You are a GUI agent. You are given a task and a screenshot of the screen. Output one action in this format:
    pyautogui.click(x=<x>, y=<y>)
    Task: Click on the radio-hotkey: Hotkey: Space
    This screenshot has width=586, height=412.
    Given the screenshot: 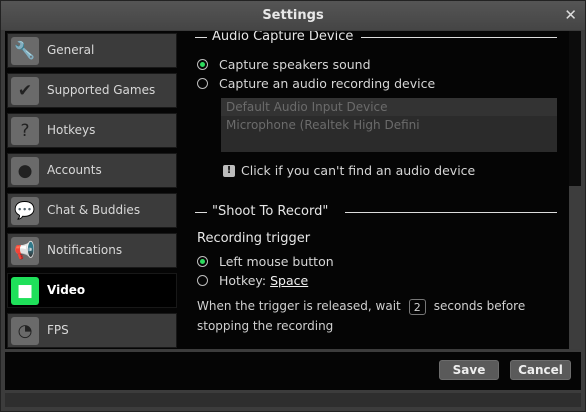 What is the action you would take?
    pyautogui.click(x=252, y=281)
    